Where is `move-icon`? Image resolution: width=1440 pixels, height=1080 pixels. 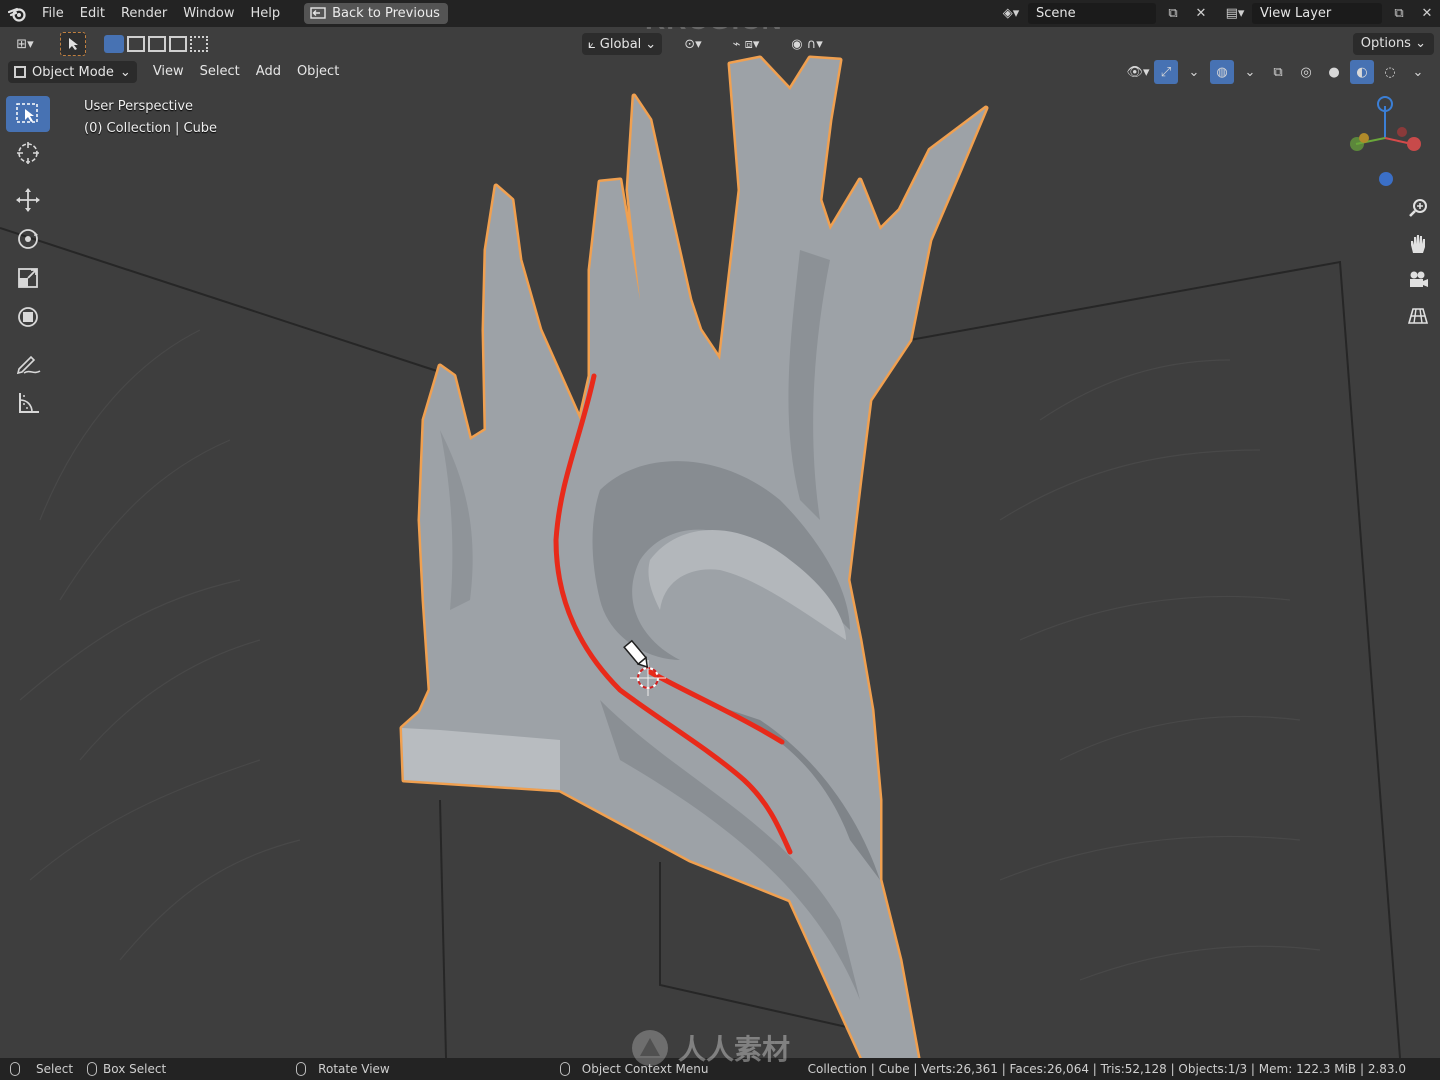
move-icon is located at coordinates (28, 200).